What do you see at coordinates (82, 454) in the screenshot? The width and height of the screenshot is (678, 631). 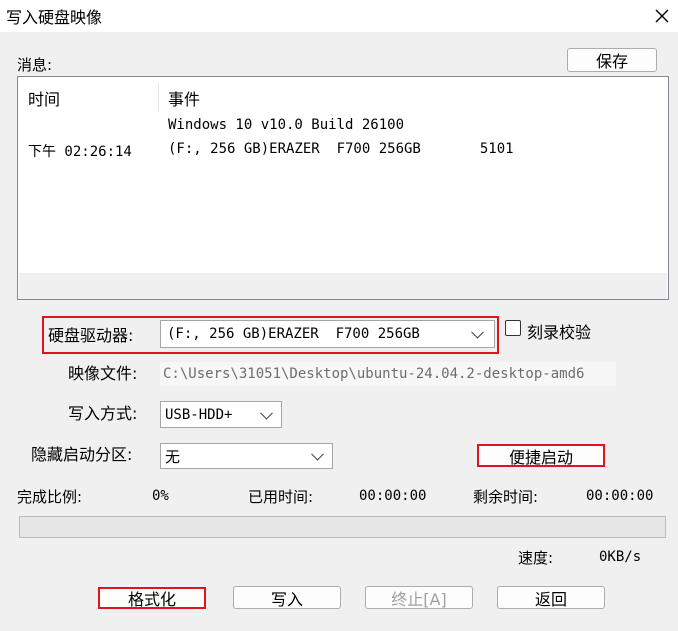 I see `hidden-partition-label: 隐藏启动分区:` at bounding box center [82, 454].